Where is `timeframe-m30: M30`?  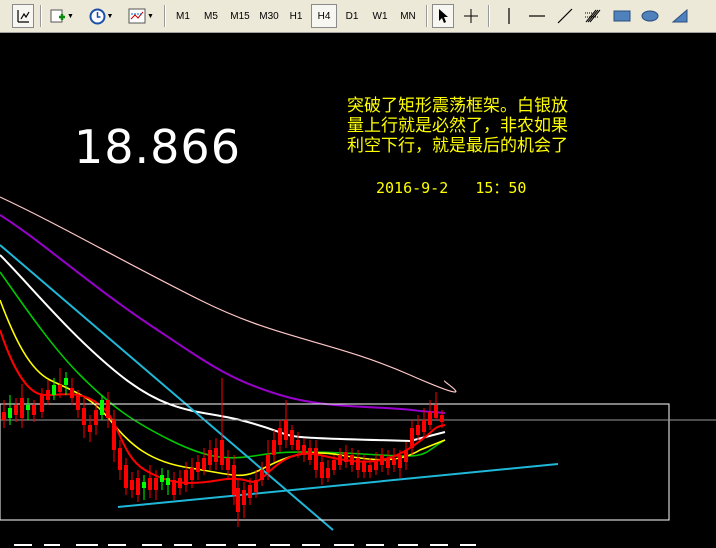
timeframe-m30: M30 is located at coordinates (269, 16).